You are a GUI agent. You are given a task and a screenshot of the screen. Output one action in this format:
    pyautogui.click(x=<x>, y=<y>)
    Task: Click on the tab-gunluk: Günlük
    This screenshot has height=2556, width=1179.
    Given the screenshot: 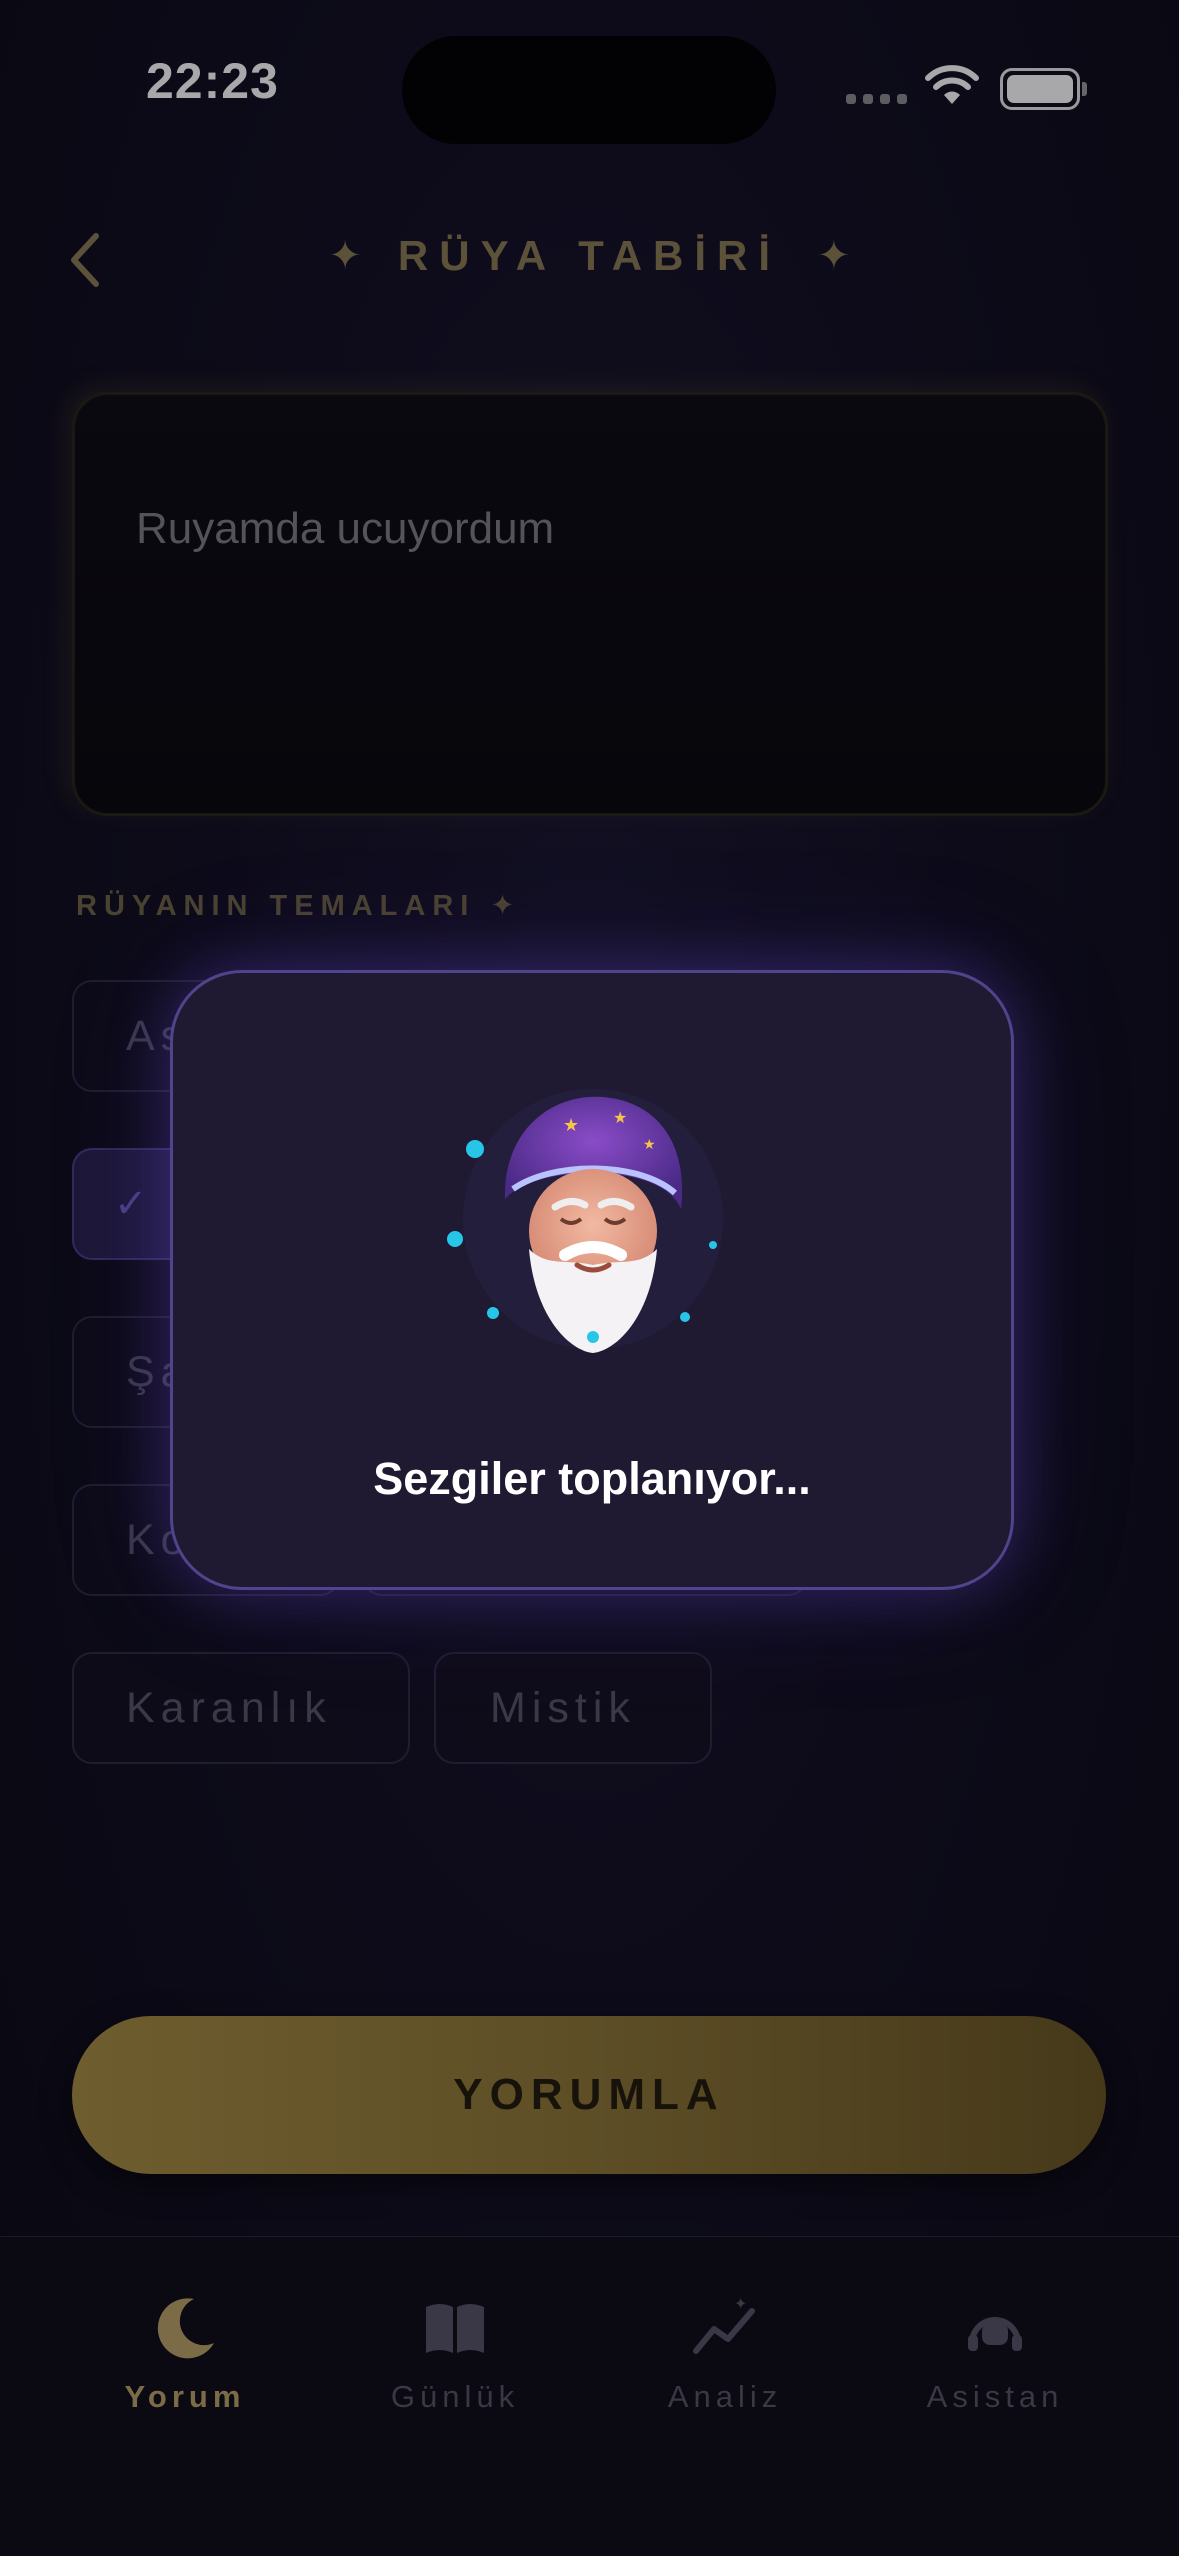 What is the action you would take?
    pyautogui.click(x=455, y=2354)
    